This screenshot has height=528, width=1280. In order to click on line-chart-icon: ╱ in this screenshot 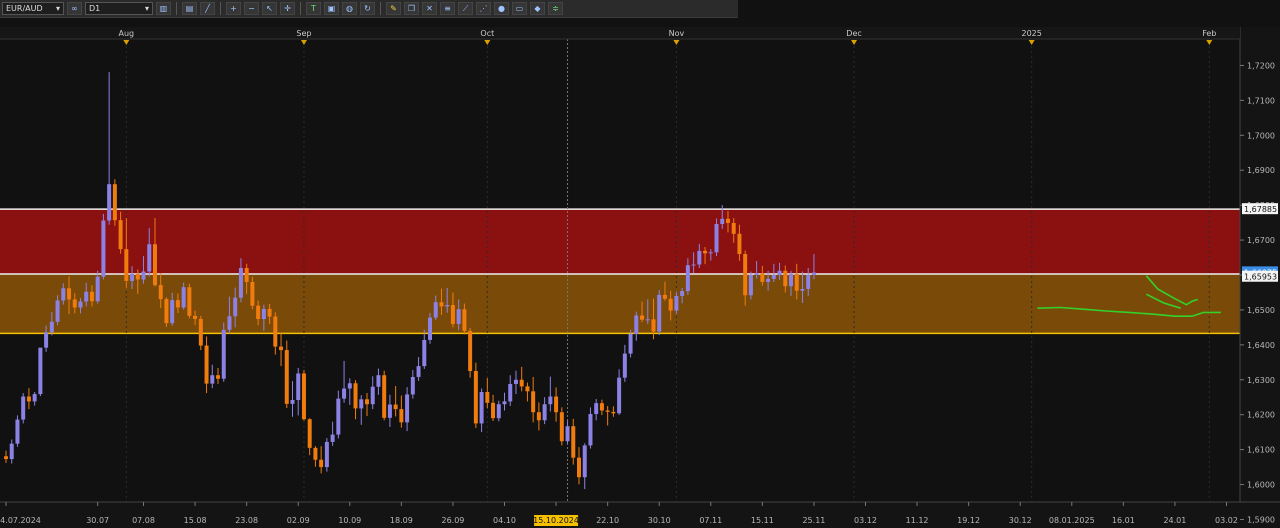, I will do `click(207, 8)`.